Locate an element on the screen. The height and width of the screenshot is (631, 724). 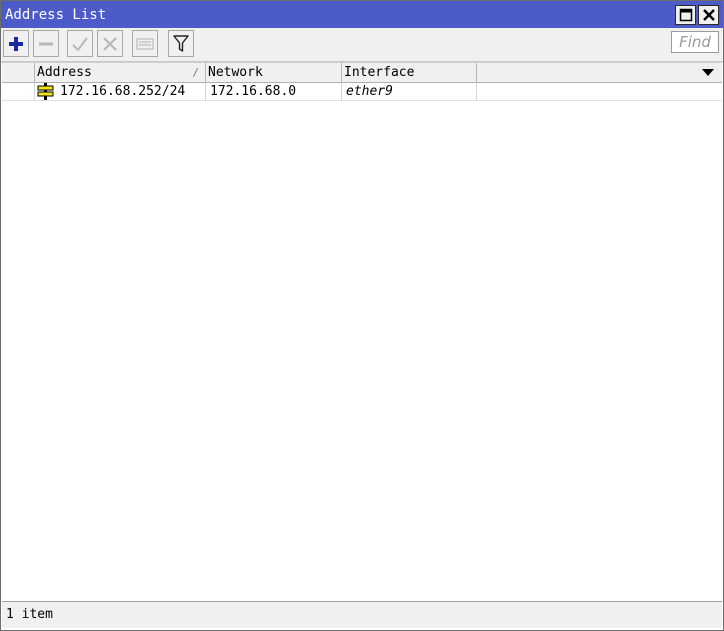
minus-icon is located at coordinates (46, 43).